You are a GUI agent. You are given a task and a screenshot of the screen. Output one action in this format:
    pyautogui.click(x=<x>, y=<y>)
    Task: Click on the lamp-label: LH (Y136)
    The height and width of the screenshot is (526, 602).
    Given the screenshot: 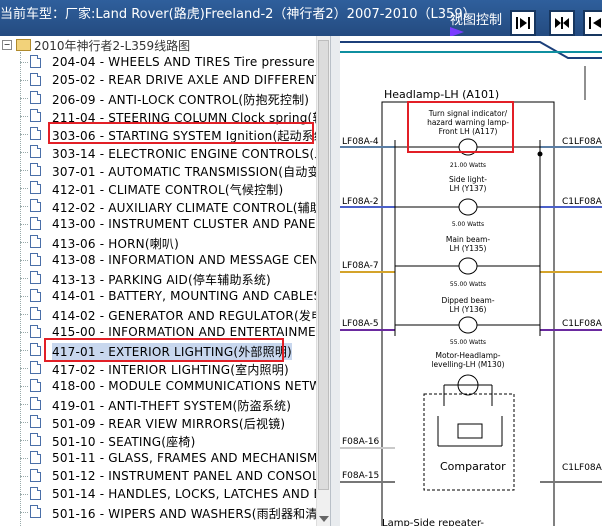 What is the action you would take?
    pyautogui.click(x=468, y=309)
    